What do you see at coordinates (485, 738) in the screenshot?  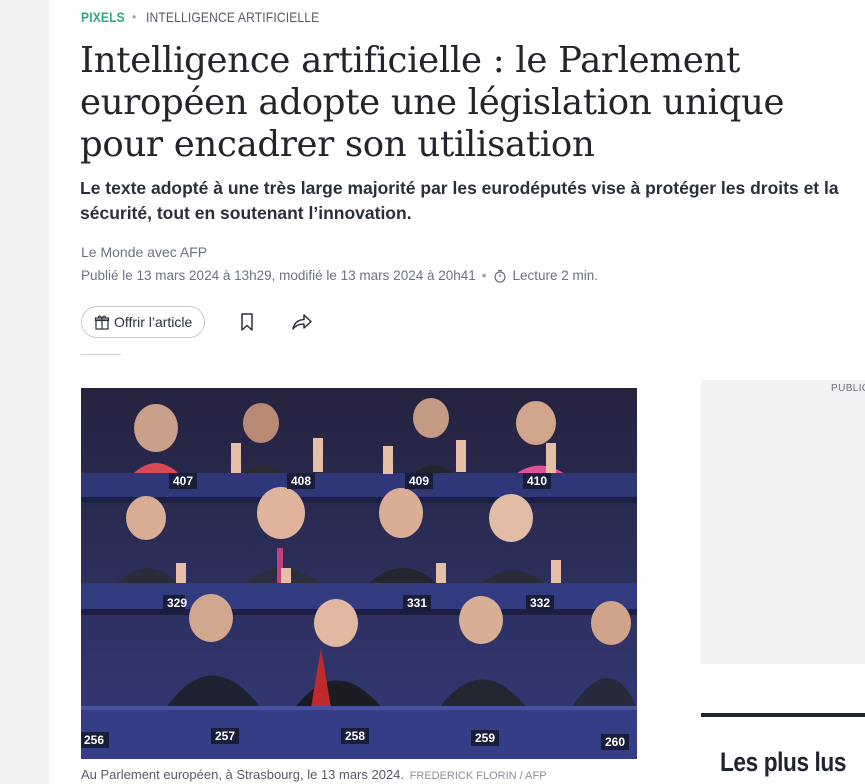 I see `seat-number: 259` at bounding box center [485, 738].